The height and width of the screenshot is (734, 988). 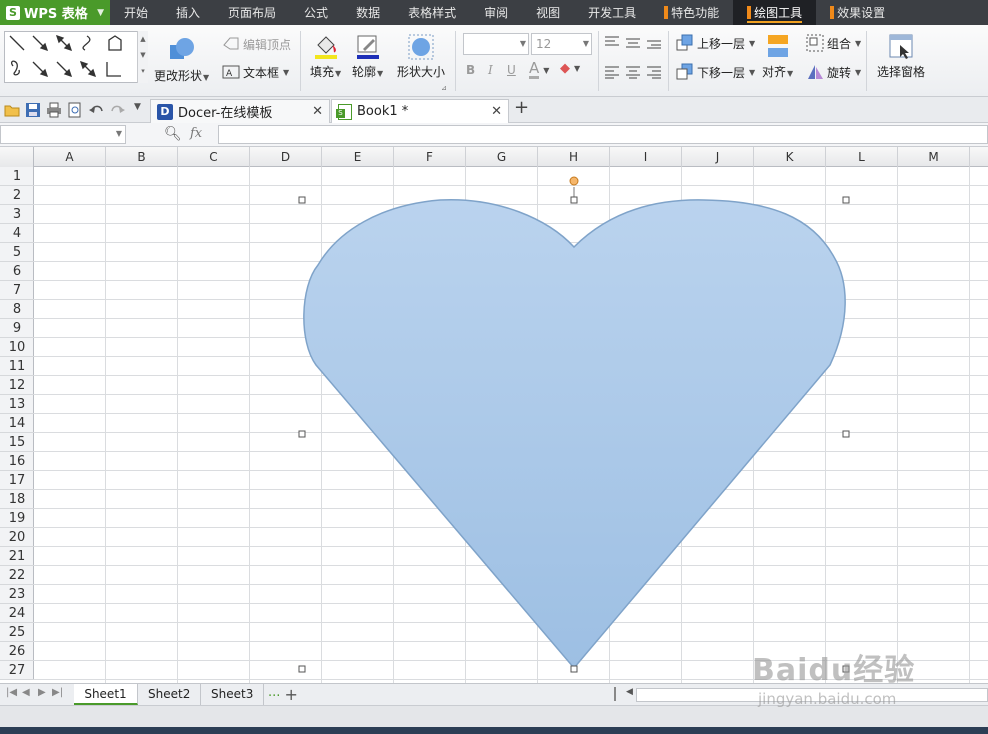 I want to click on edit-vertex-button: 编辑顶点, so click(x=256, y=44).